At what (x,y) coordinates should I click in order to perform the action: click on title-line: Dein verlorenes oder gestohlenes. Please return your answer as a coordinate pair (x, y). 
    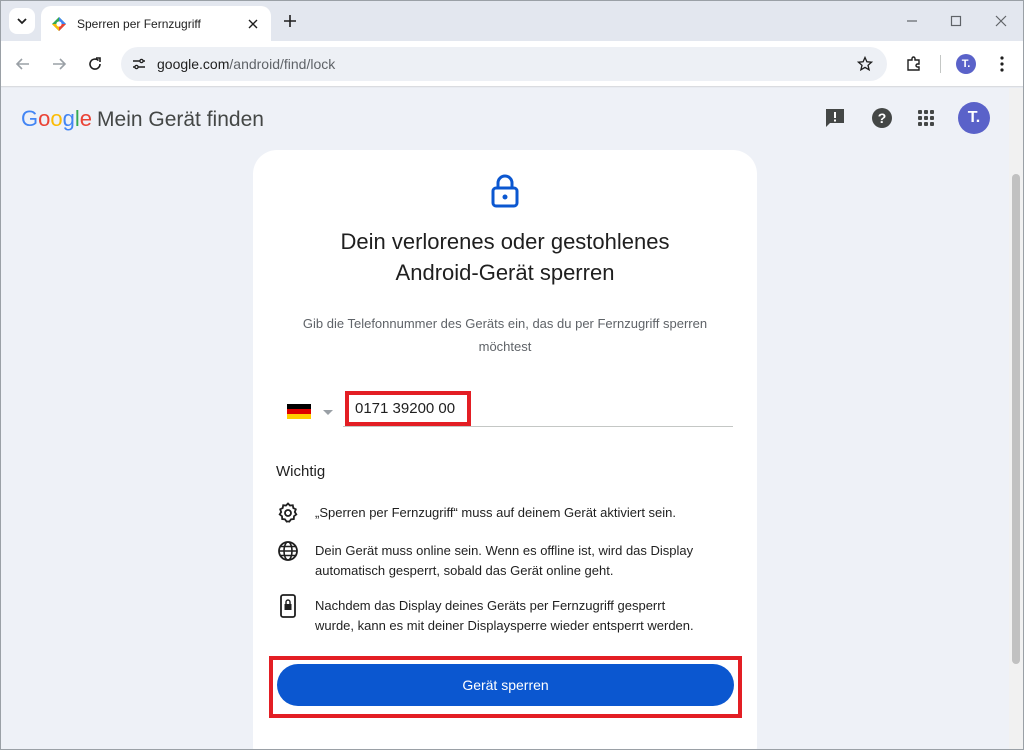
    Looking at the image, I should click on (505, 241).